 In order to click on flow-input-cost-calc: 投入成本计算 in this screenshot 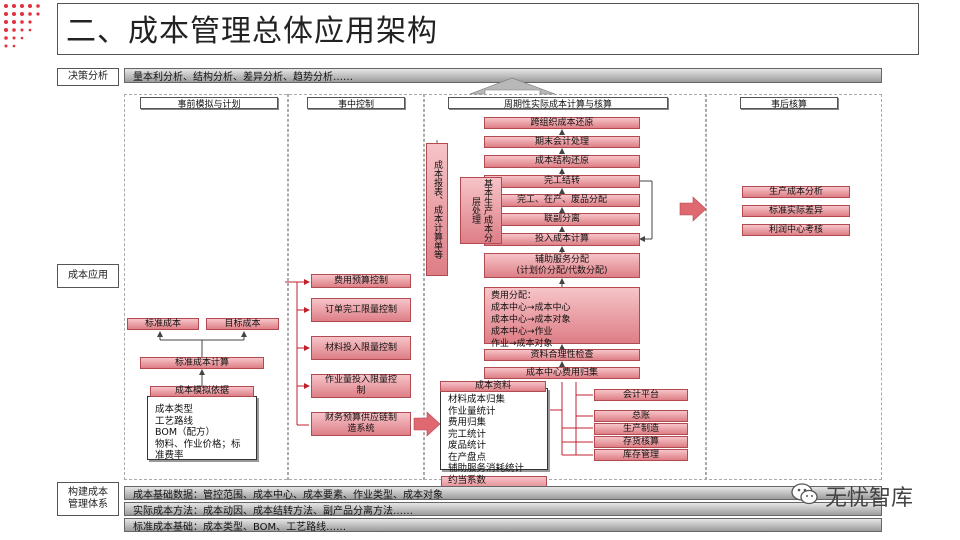, I will do `click(562, 239)`.